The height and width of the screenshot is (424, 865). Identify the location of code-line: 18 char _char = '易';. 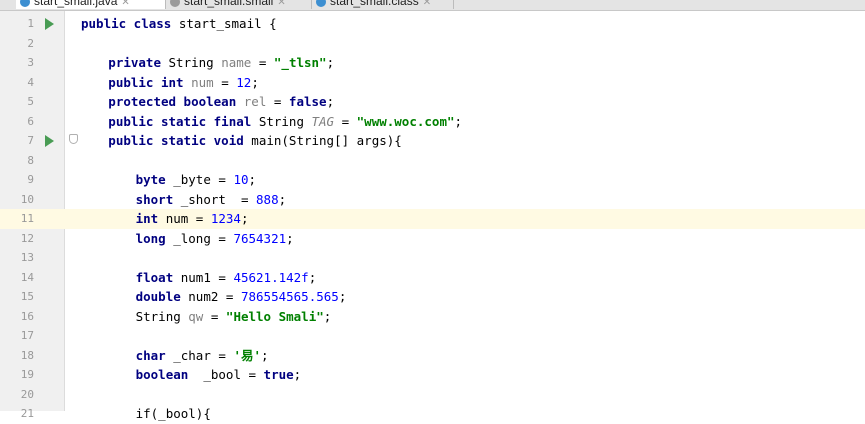
(432, 356).